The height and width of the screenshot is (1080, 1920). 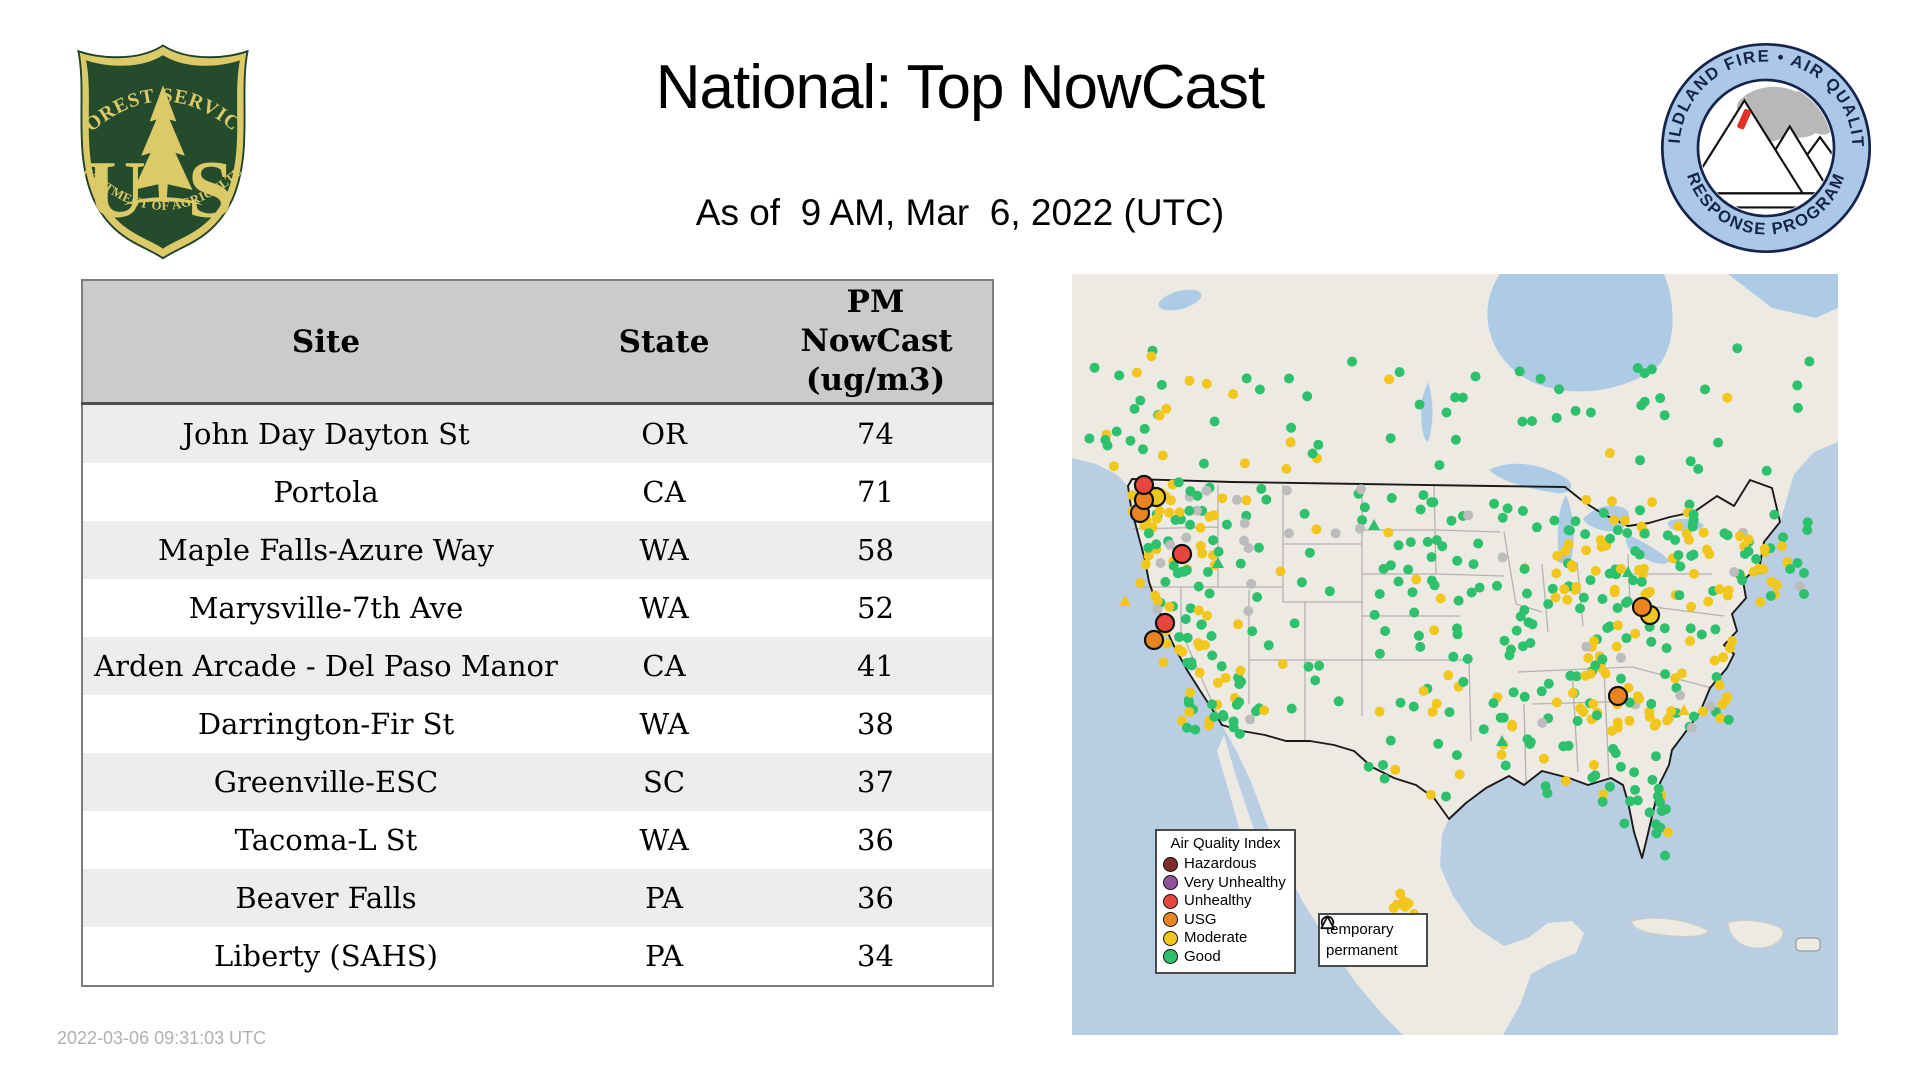 I want to click on state-cell: OR, so click(x=664, y=434).